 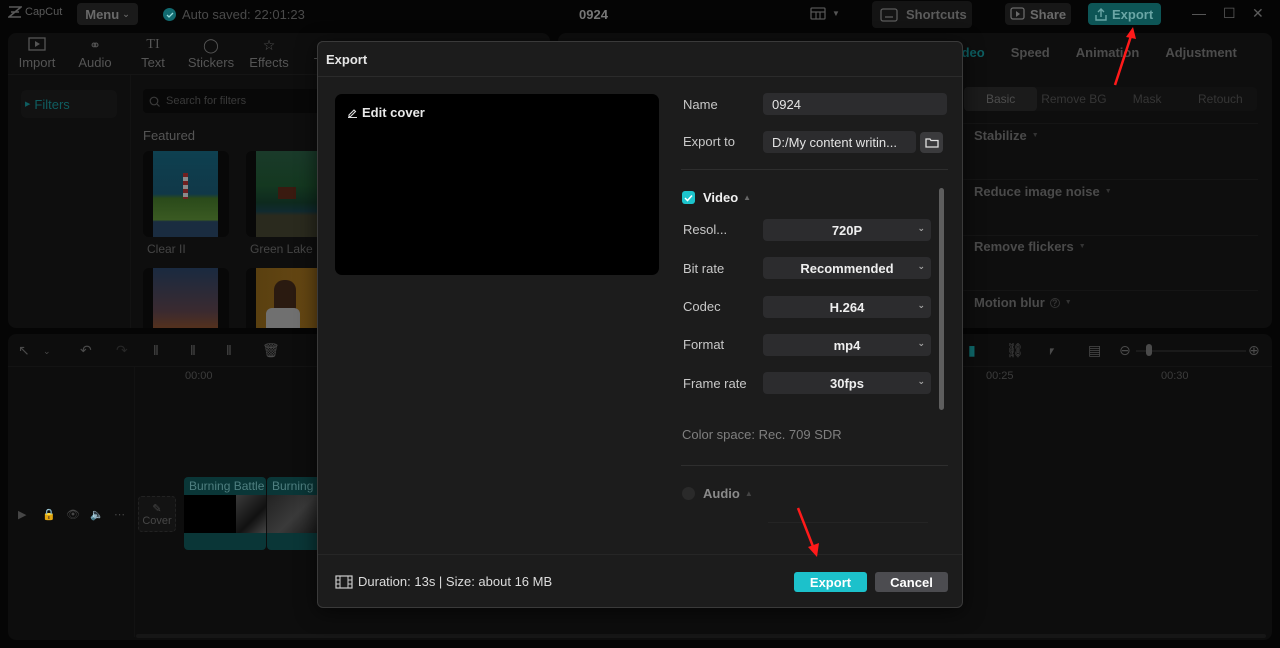 What do you see at coordinates (206, 101) in the screenshot?
I see `search-placeholder: Search for filters` at bounding box center [206, 101].